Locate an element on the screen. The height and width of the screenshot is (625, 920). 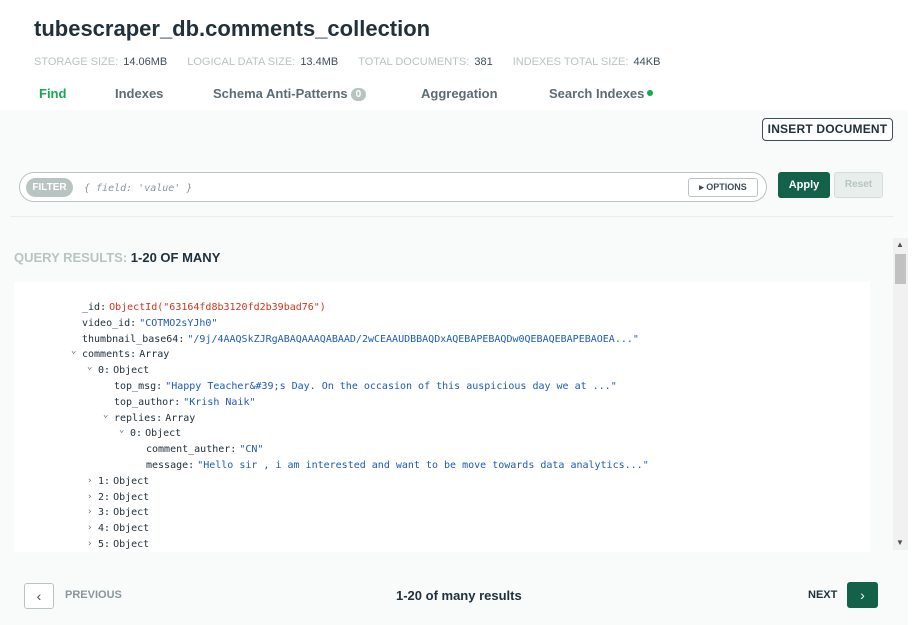
divider is located at coordinates (452, 216).